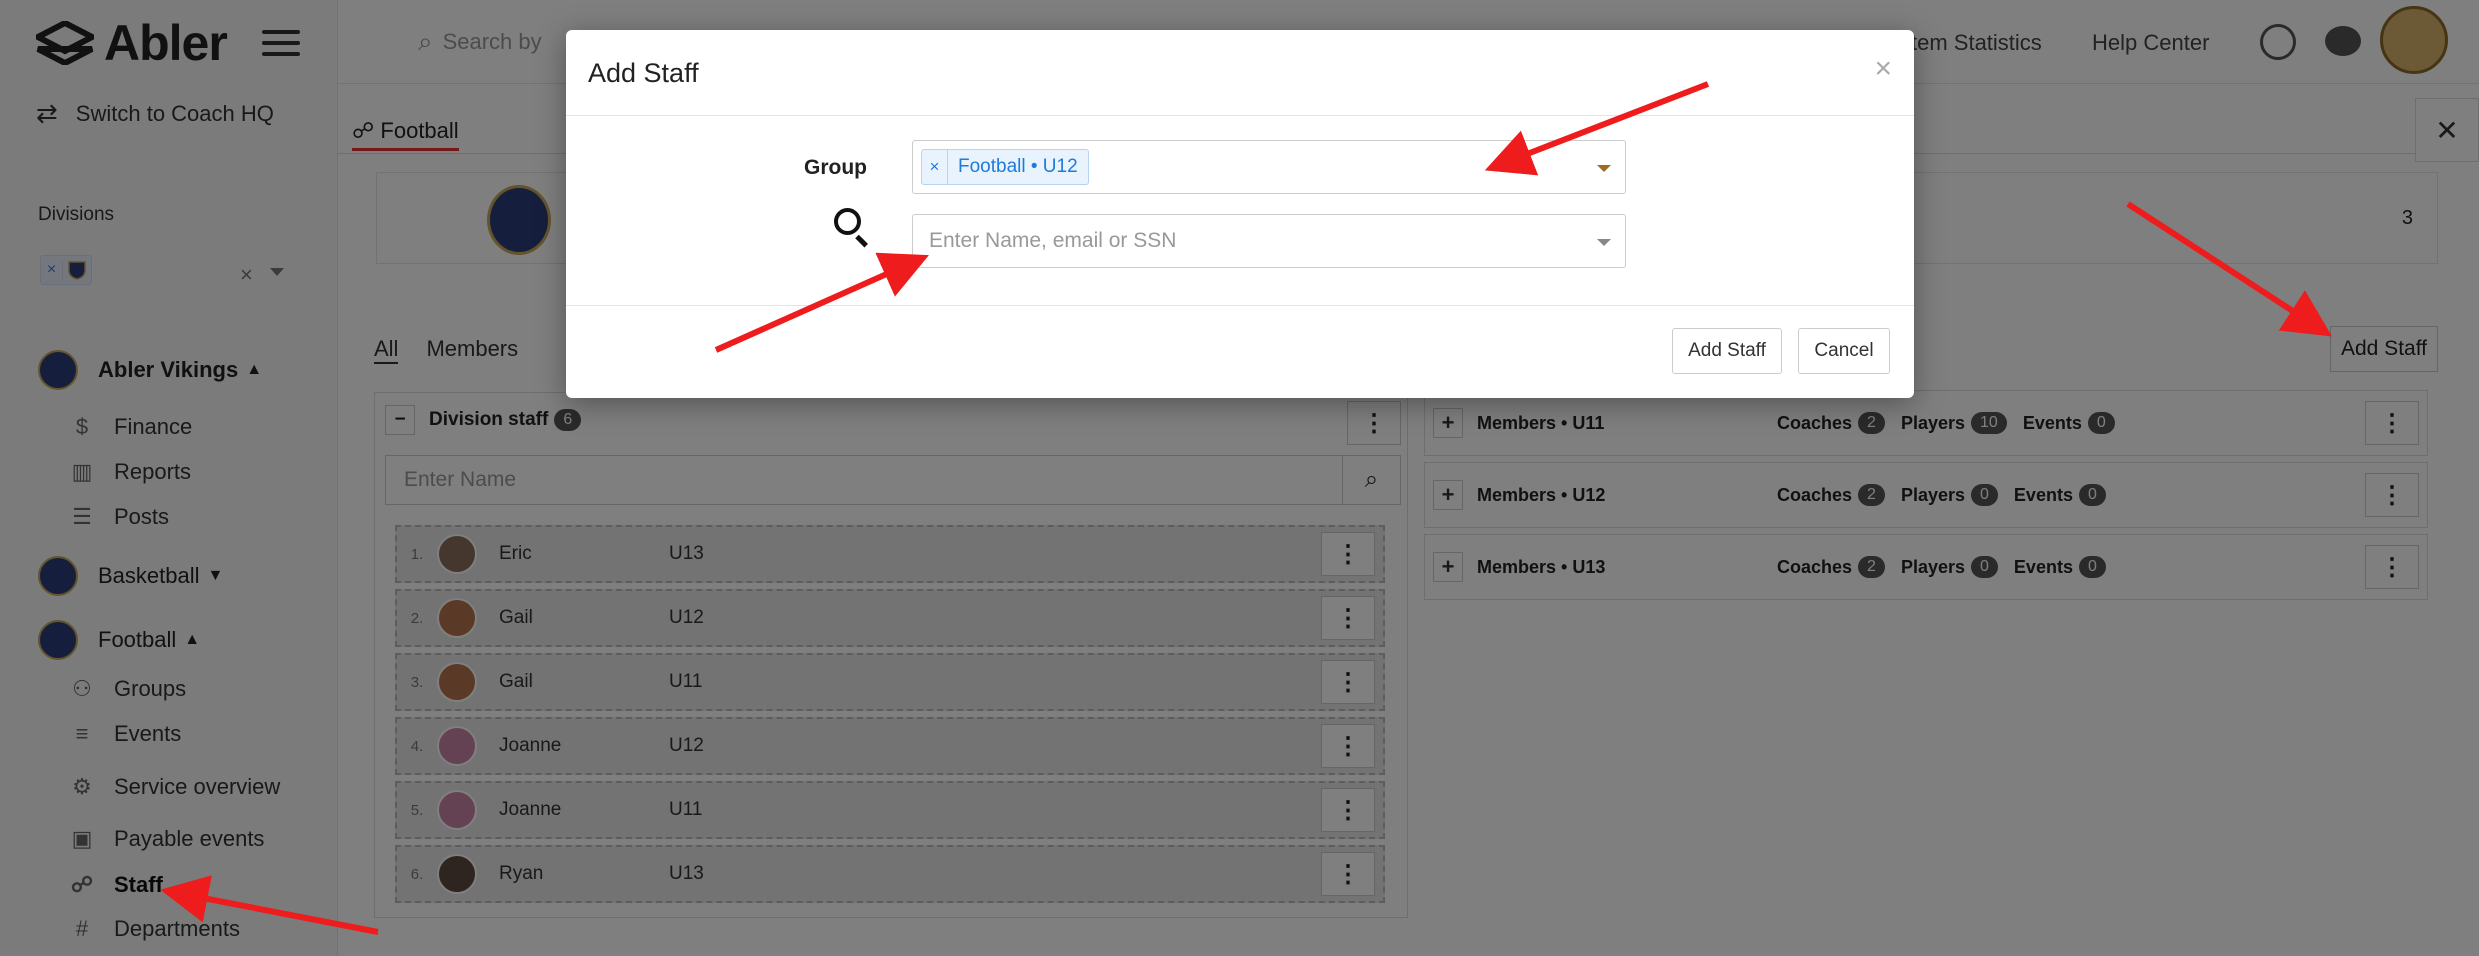 Image resolution: width=2479 pixels, height=956 pixels. Describe the element at coordinates (1053, 240) in the screenshot. I see `name-placeholder: Enter Name, email or SSN` at that location.